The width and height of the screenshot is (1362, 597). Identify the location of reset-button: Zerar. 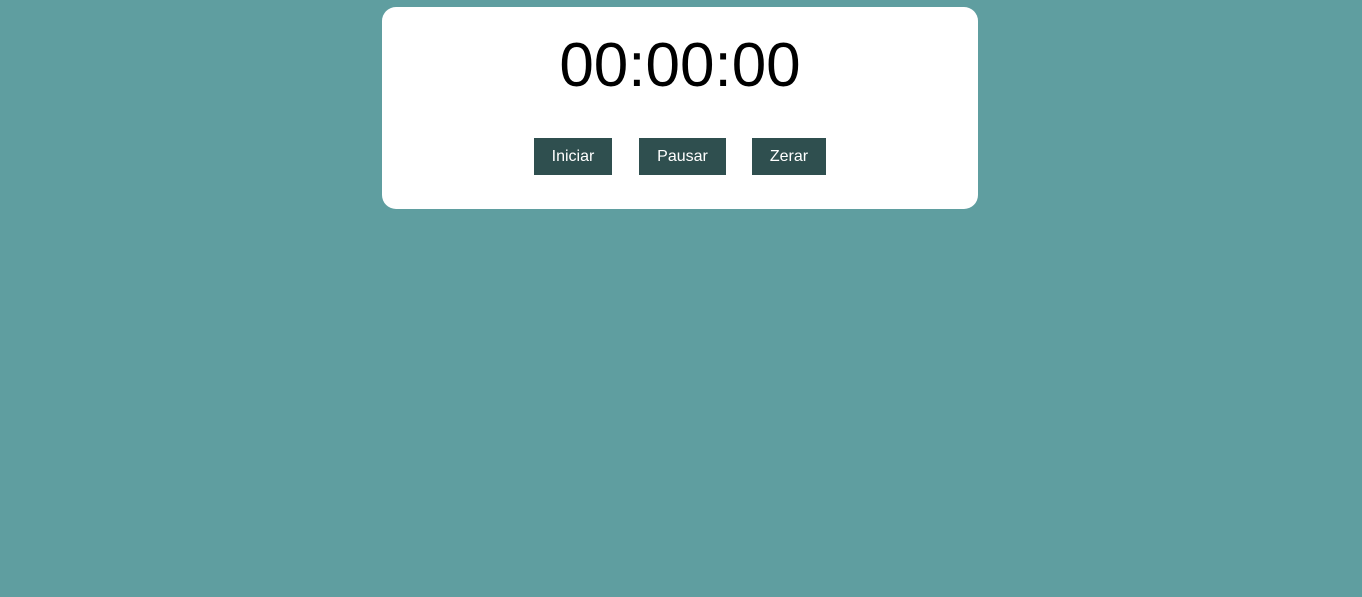
(789, 156).